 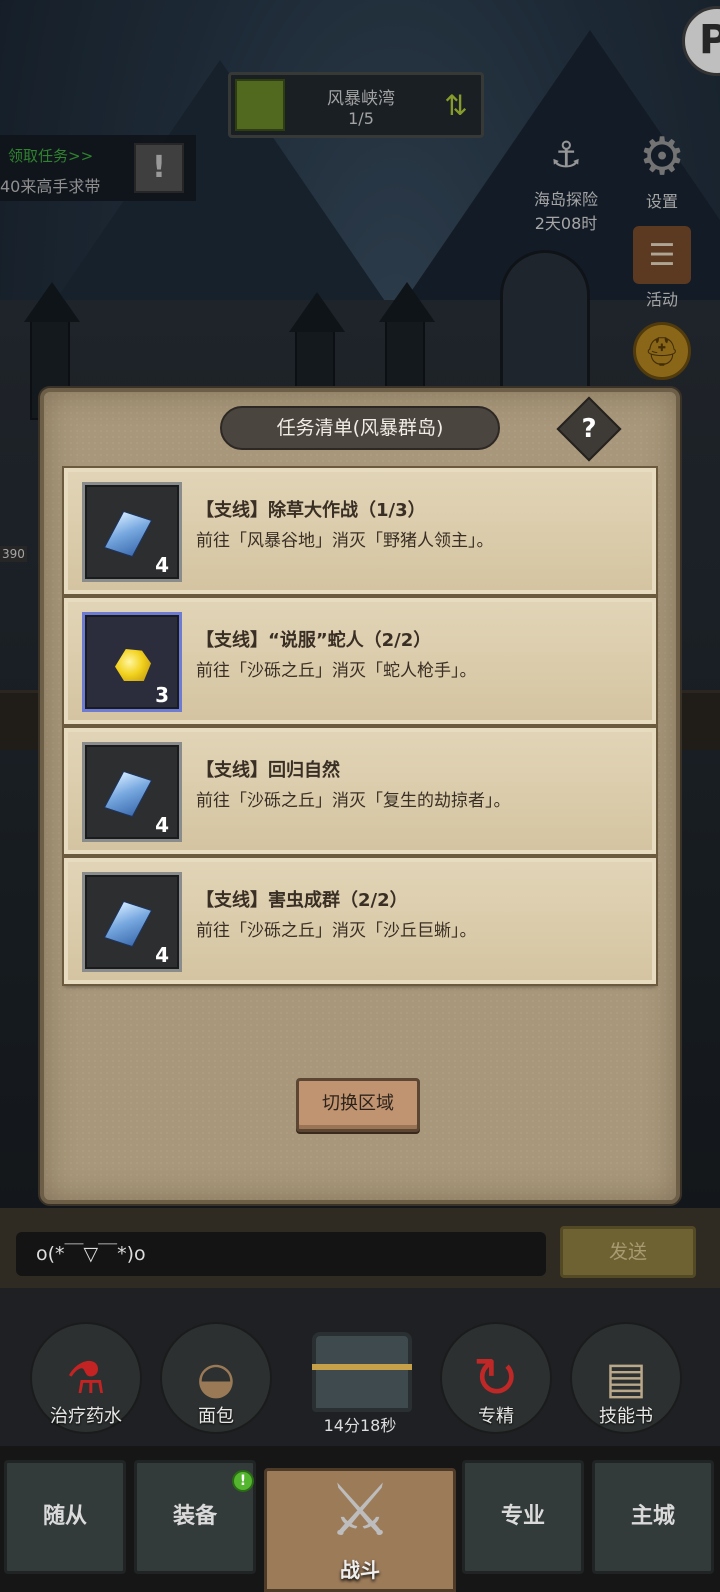 I want to click on mastery-label: 专精, so click(x=496, y=1416).